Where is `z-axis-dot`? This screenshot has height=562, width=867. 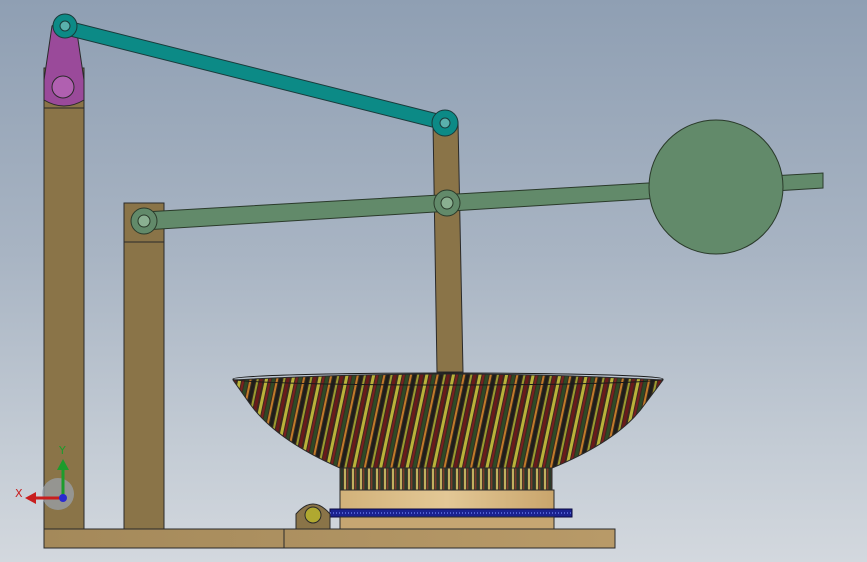
z-axis-dot is located at coordinates (63, 498).